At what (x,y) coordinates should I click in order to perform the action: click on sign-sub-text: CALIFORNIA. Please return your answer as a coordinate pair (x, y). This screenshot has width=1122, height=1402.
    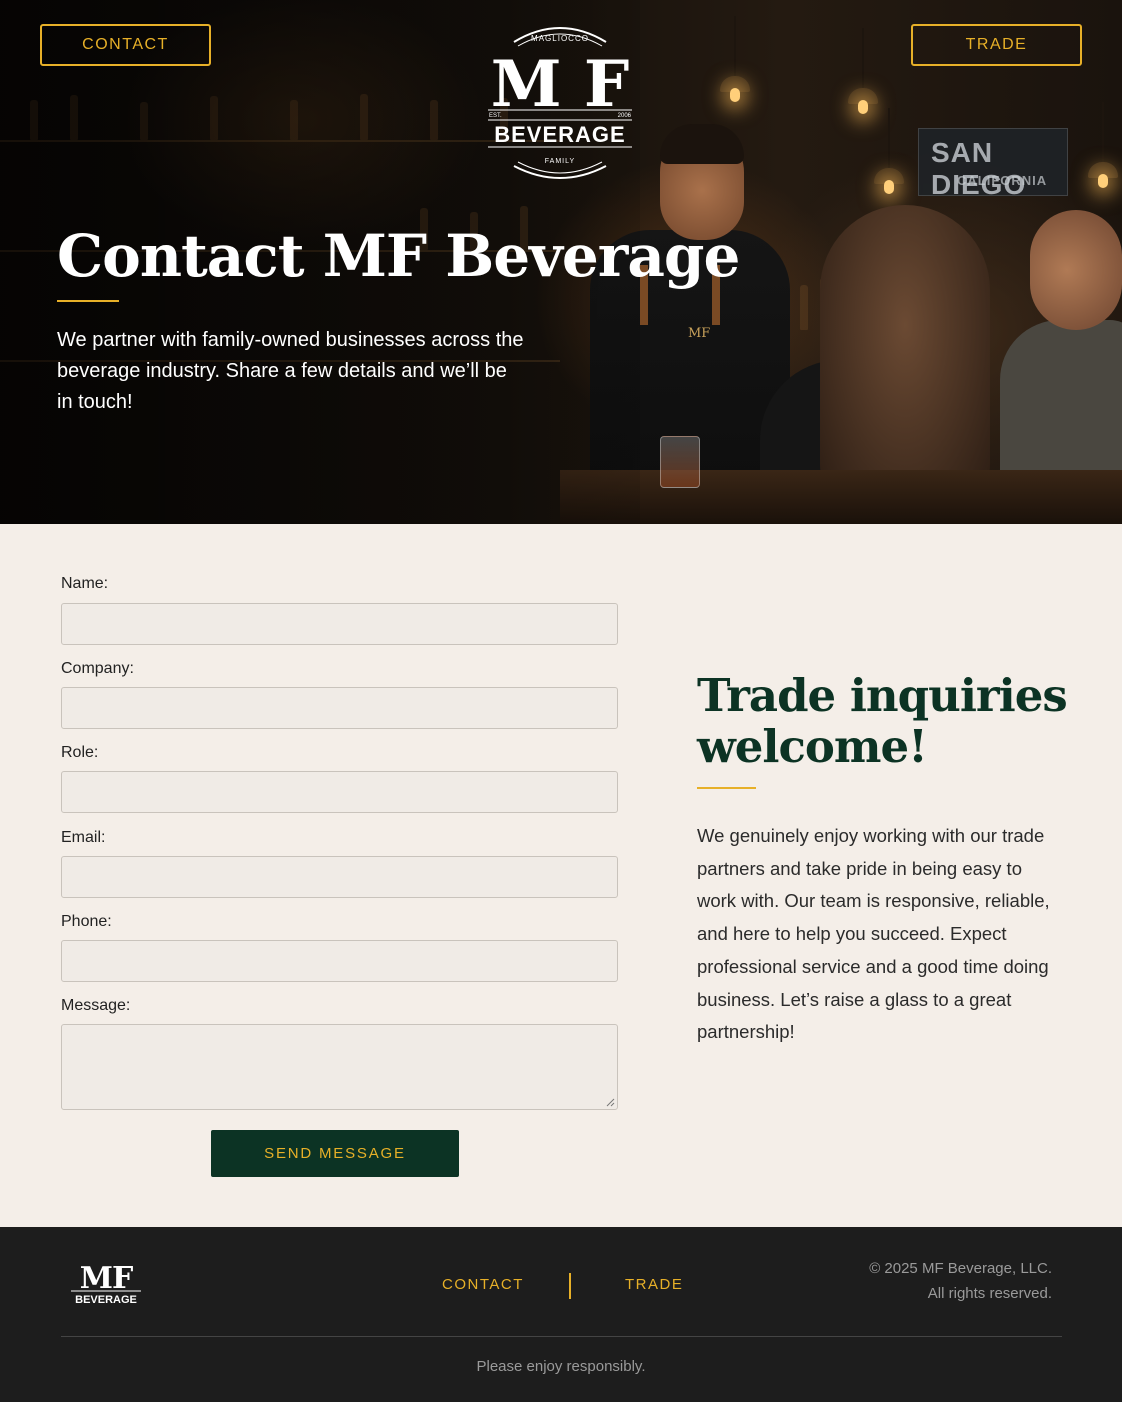
    Looking at the image, I should click on (1002, 180).